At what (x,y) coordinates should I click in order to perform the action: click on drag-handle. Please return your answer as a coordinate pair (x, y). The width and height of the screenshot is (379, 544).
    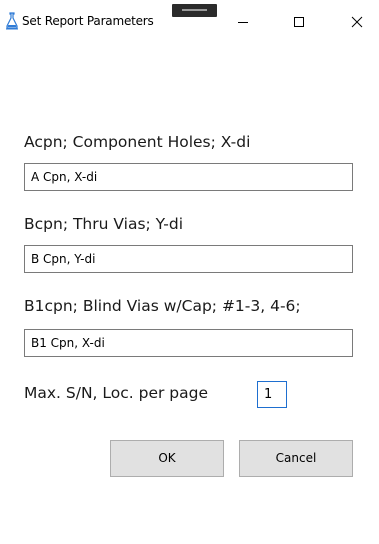
    Looking at the image, I should click on (194, 10).